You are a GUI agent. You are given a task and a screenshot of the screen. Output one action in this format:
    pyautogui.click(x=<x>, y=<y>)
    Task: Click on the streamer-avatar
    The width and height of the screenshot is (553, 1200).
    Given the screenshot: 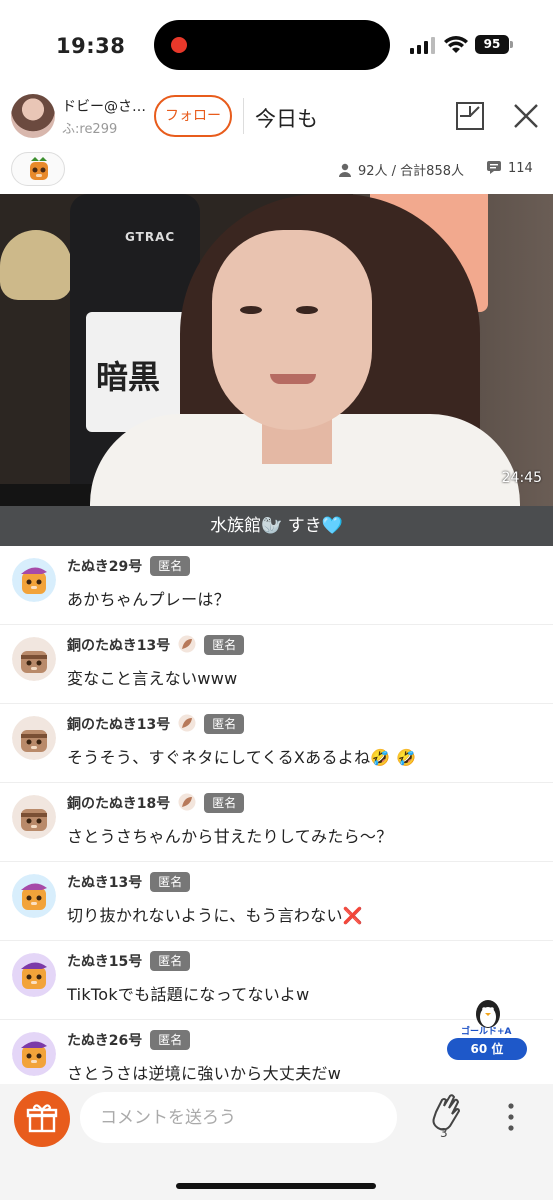 What is the action you would take?
    pyautogui.click(x=33, y=116)
    